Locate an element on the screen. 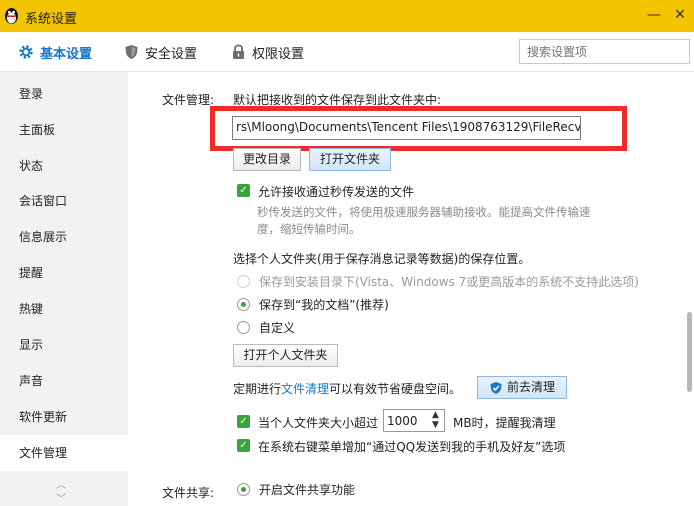 This screenshot has width=694, height=506. sidebar-item-login: 登录 is located at coordinates (64, 94).